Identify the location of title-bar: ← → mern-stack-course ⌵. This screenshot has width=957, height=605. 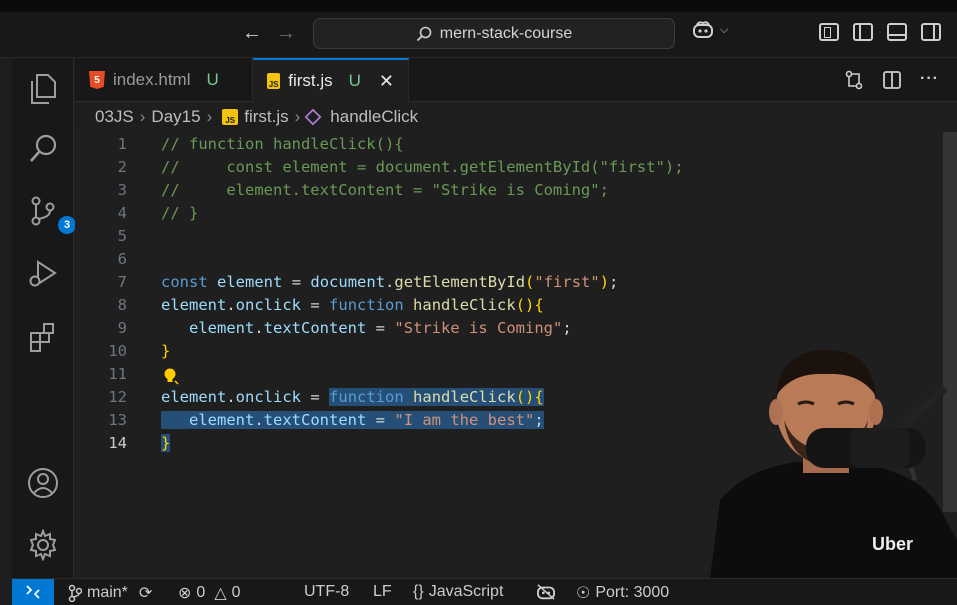
(478, 35).